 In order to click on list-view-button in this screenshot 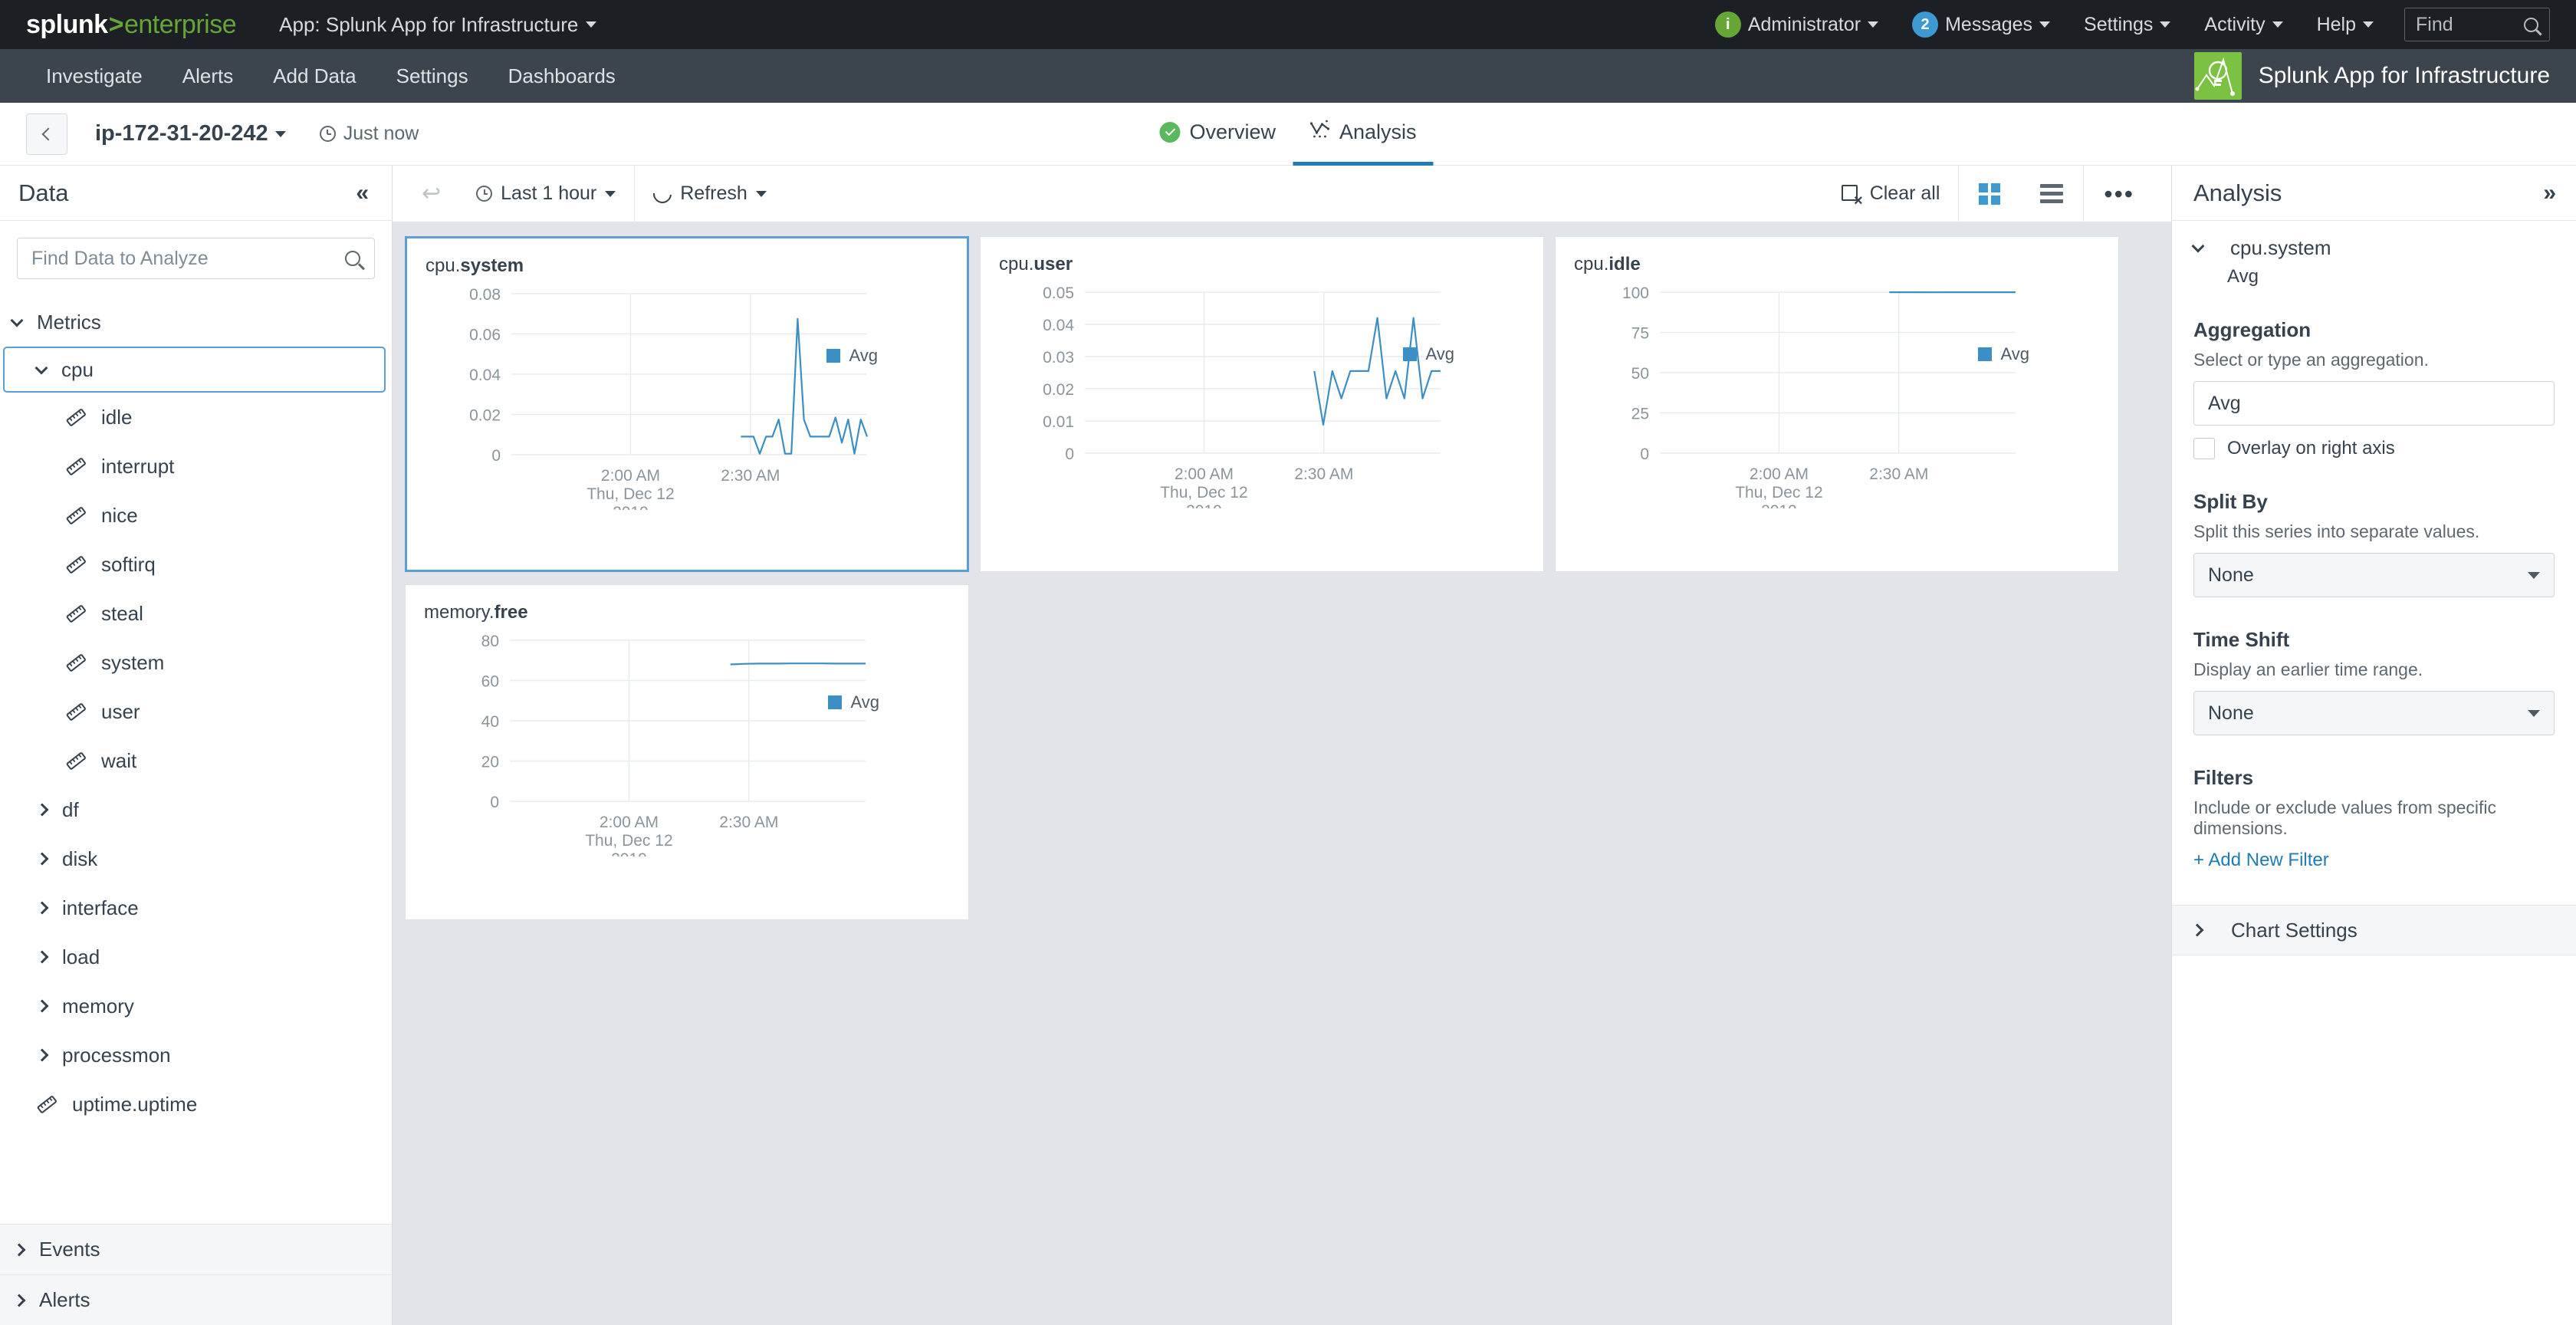, I will do `click(2052, 194)`.